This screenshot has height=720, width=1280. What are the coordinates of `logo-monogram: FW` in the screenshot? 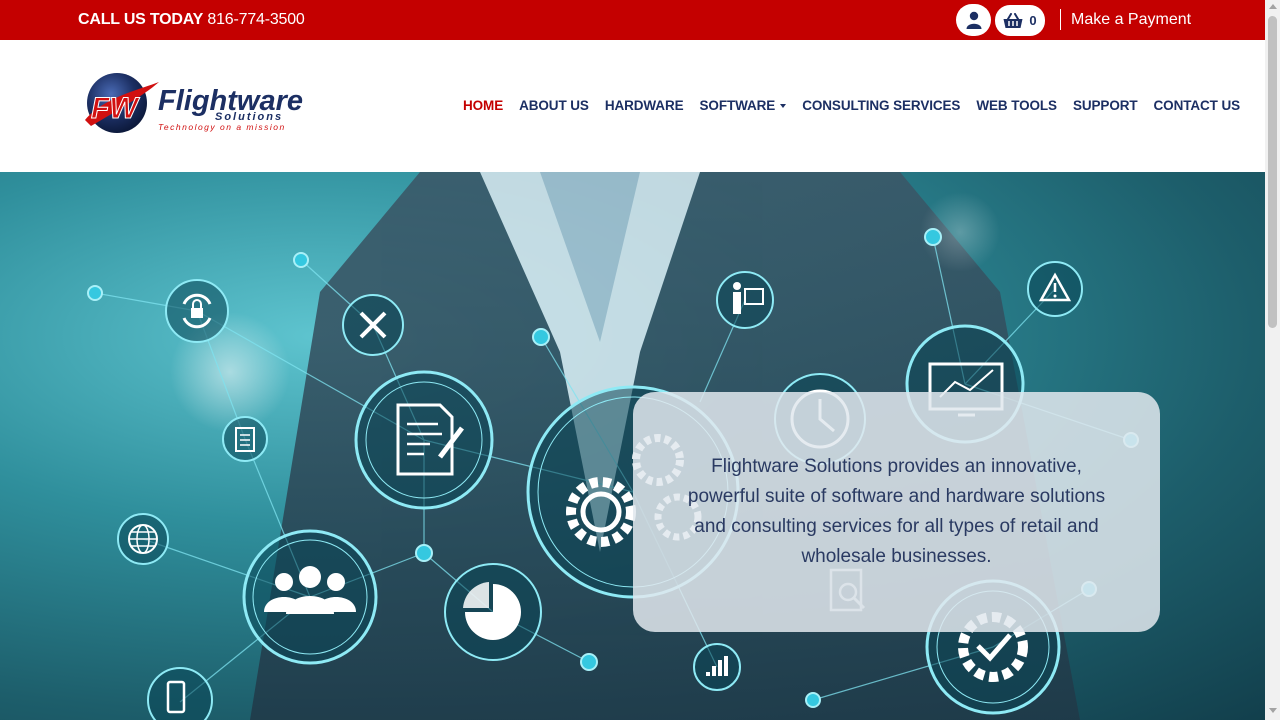 It's located at (115, 108).